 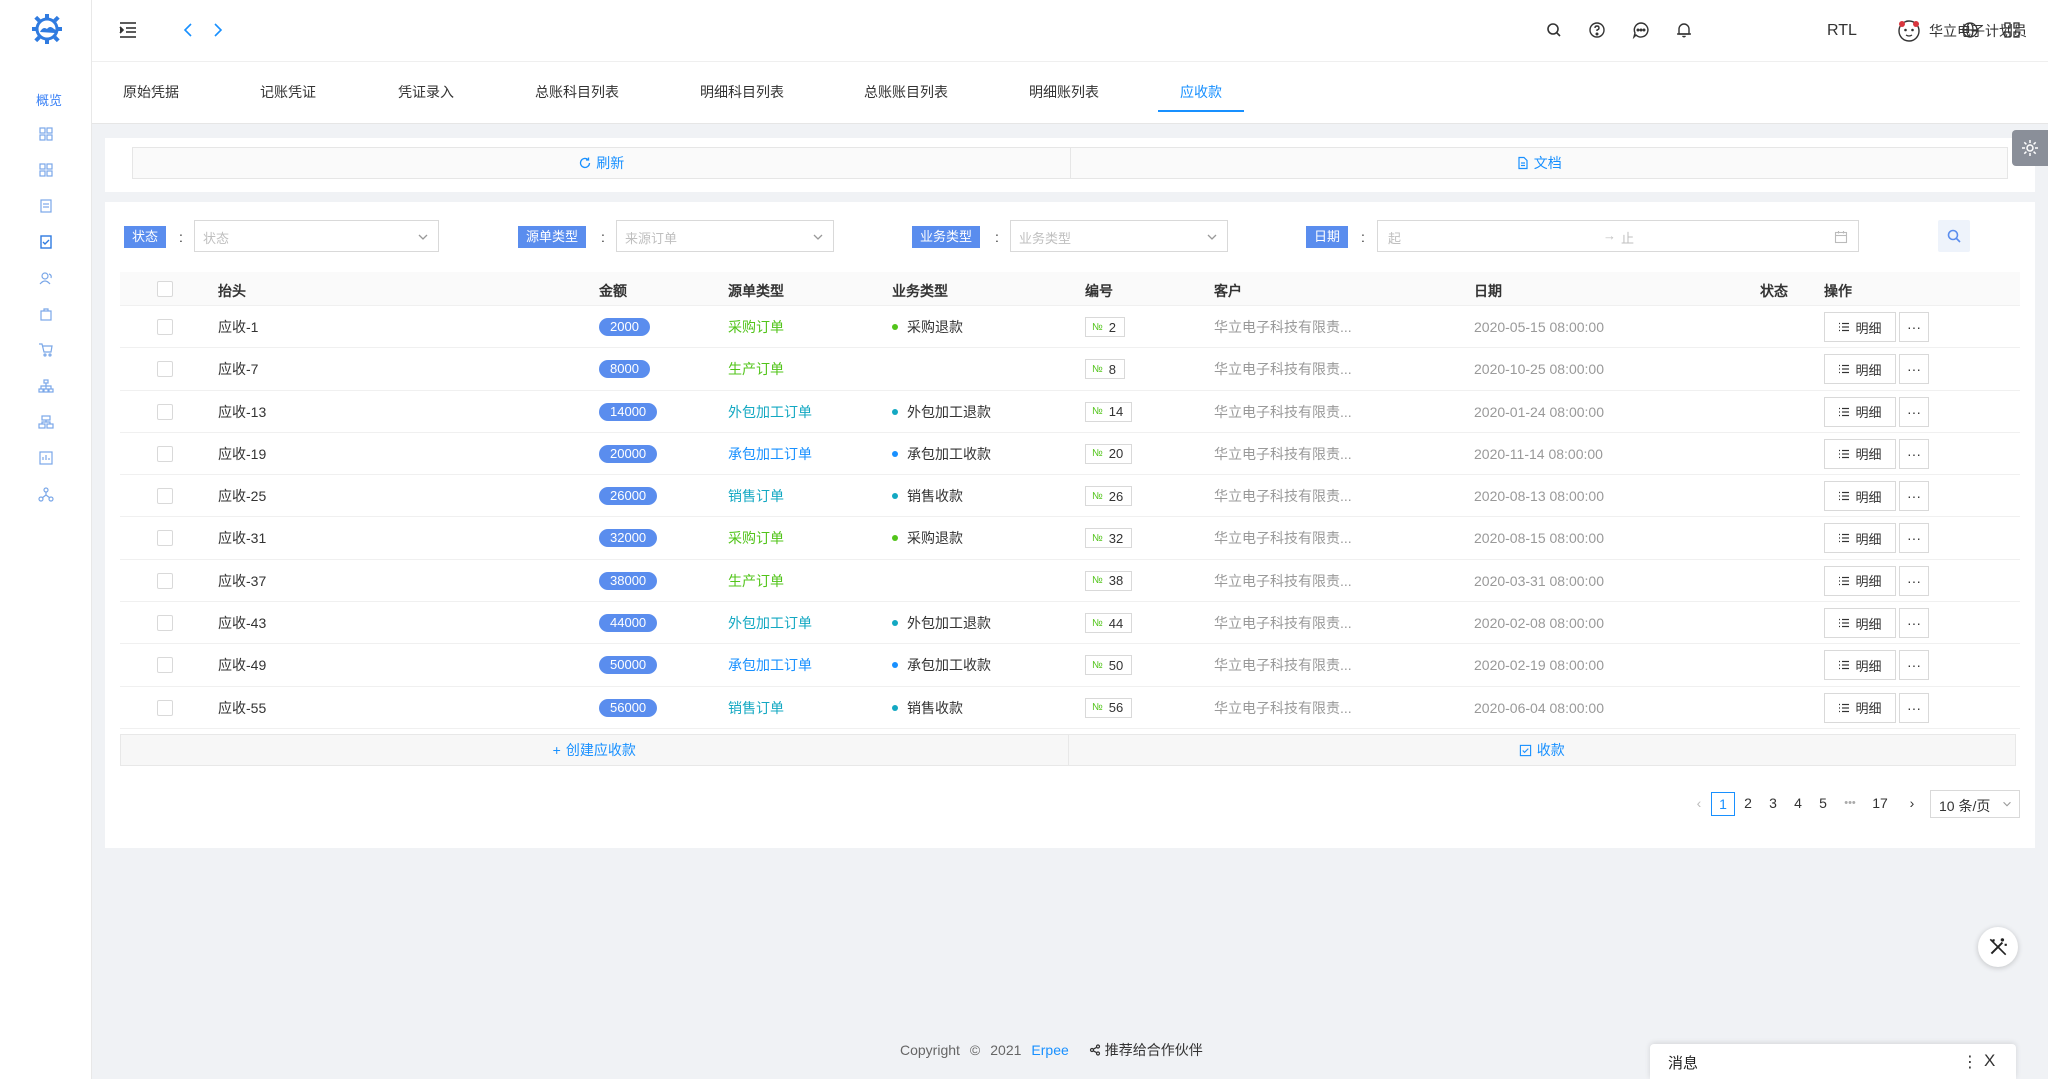 What do you see at coordinates (288, 93) in the screenshot?
I see `tab-accounting-vouchers: 记账凭证` at bounding box center [288, 93].